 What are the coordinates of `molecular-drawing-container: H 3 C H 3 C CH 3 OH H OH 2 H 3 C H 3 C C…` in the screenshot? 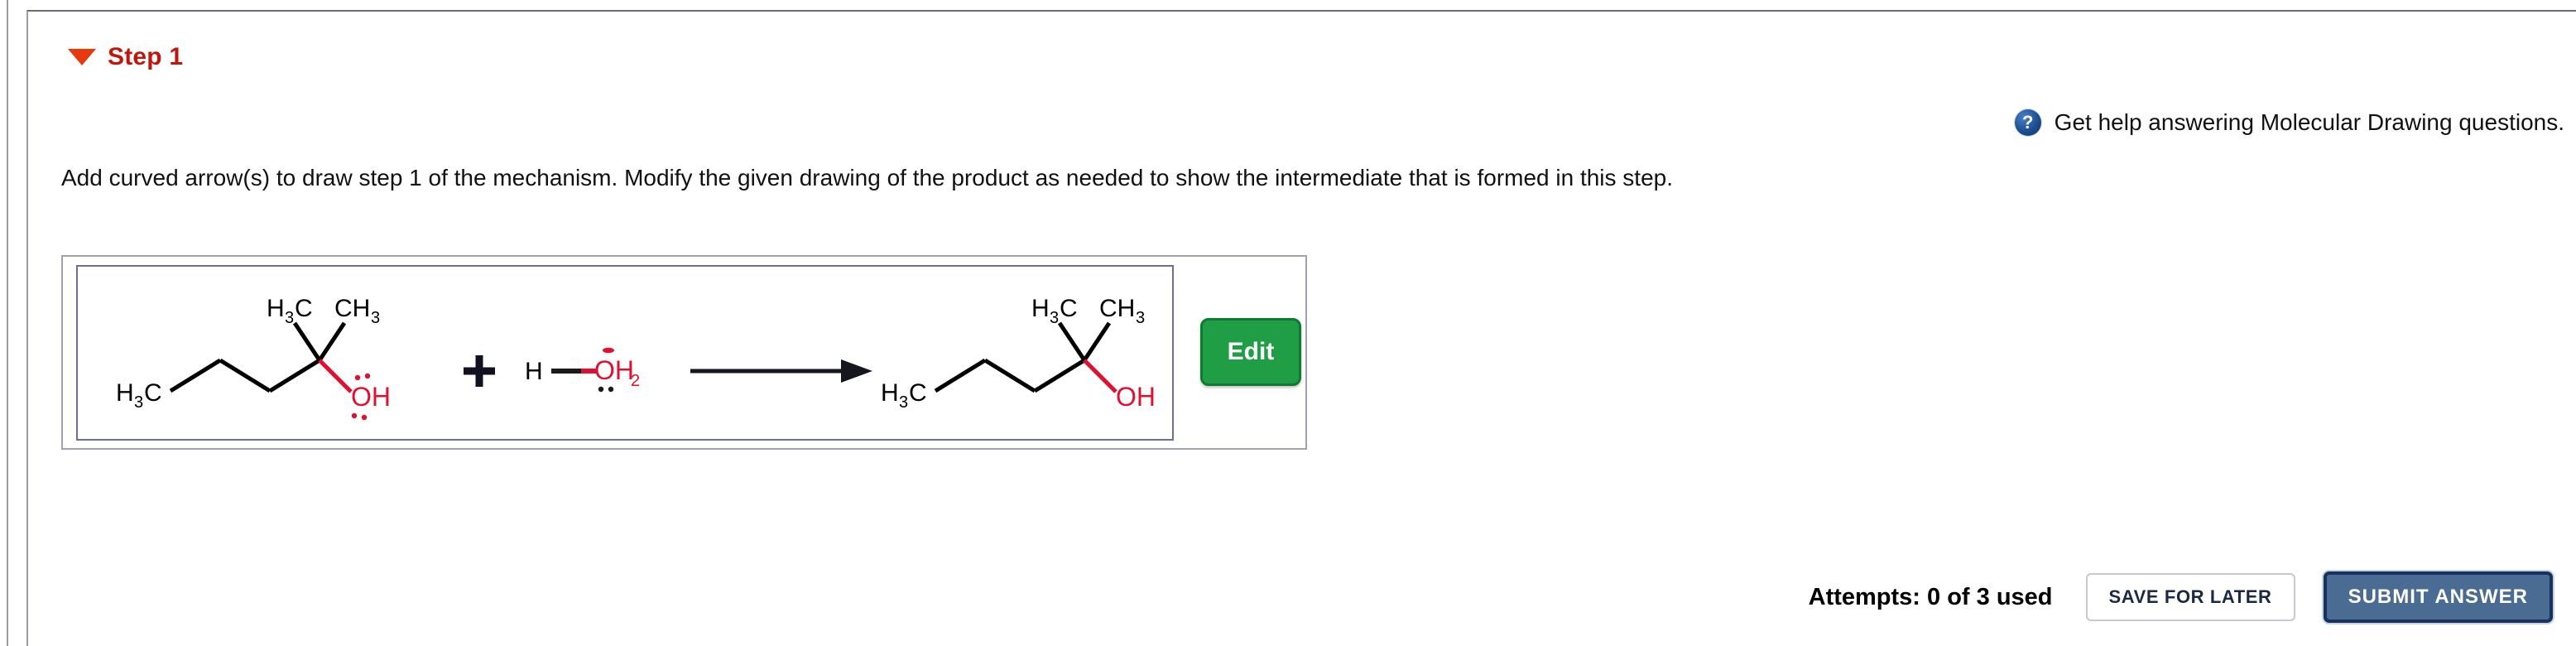 It's located at (684, 352).